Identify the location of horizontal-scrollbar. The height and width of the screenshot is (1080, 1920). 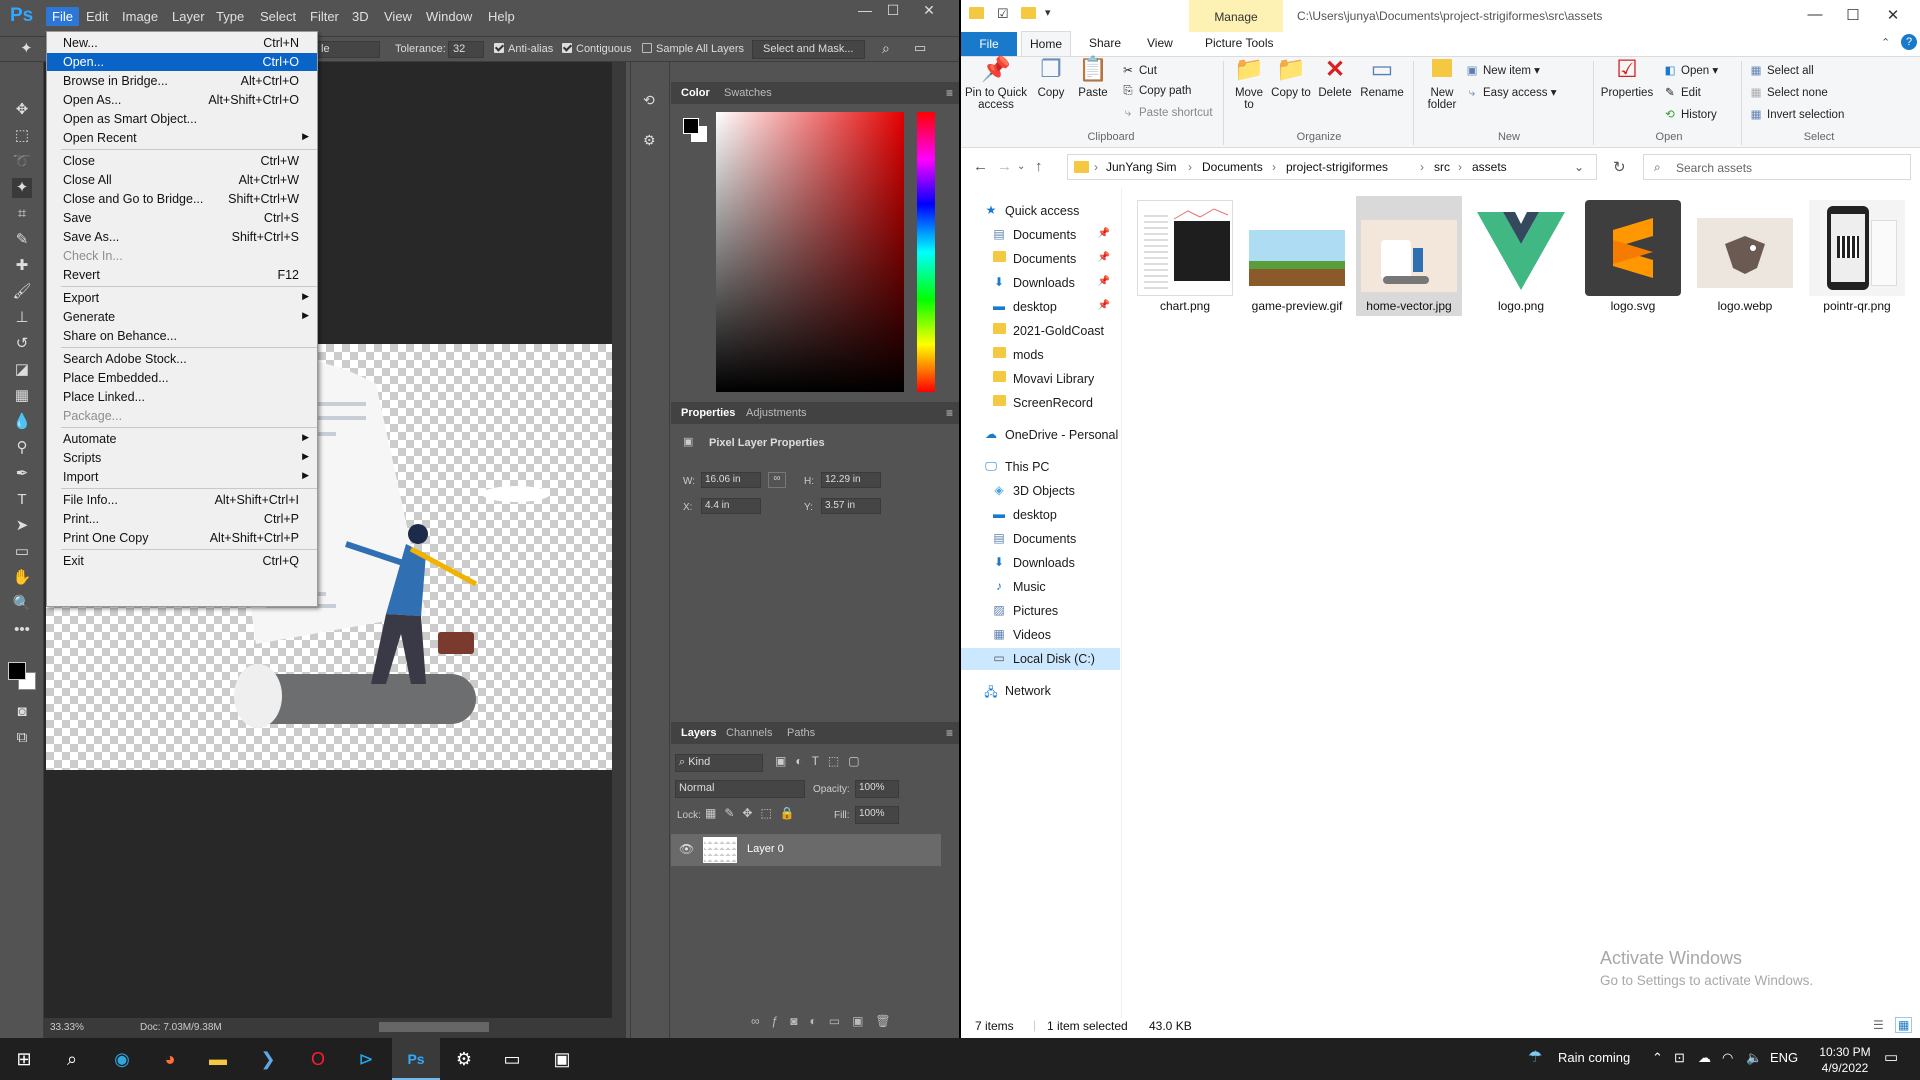
(434, 1027).